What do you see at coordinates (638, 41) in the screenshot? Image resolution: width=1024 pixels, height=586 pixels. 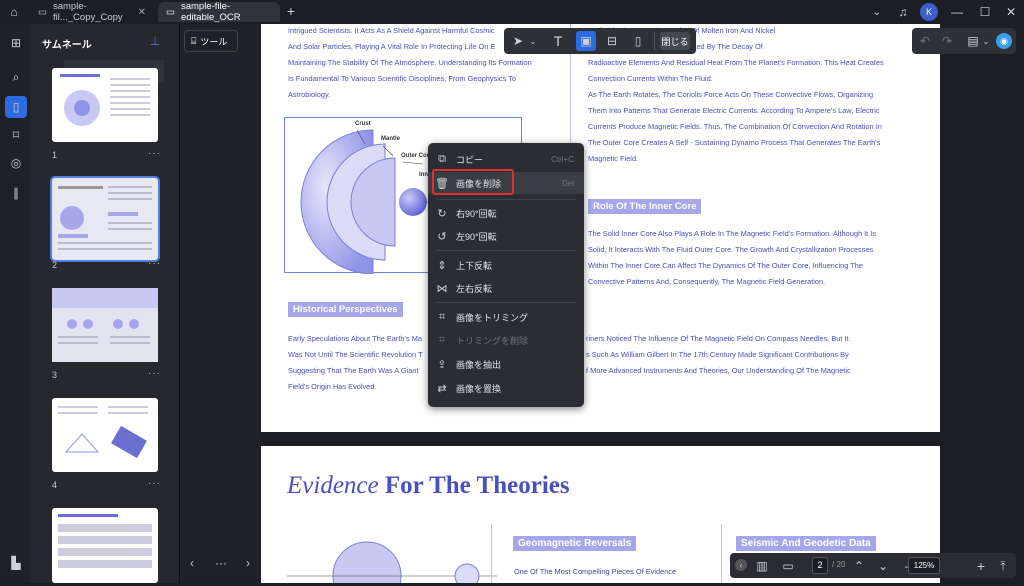 I see `watermark-tool-icon: ▯` at bounding box center [638, 41].